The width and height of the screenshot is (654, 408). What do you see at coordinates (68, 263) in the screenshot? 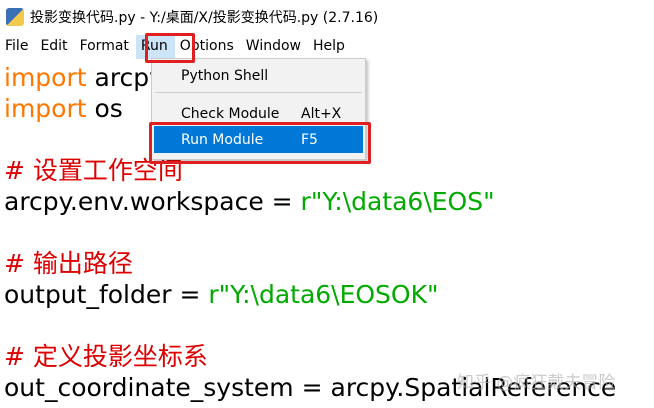
I see `comment: # 输出路径` at bounding box center [68, 263].